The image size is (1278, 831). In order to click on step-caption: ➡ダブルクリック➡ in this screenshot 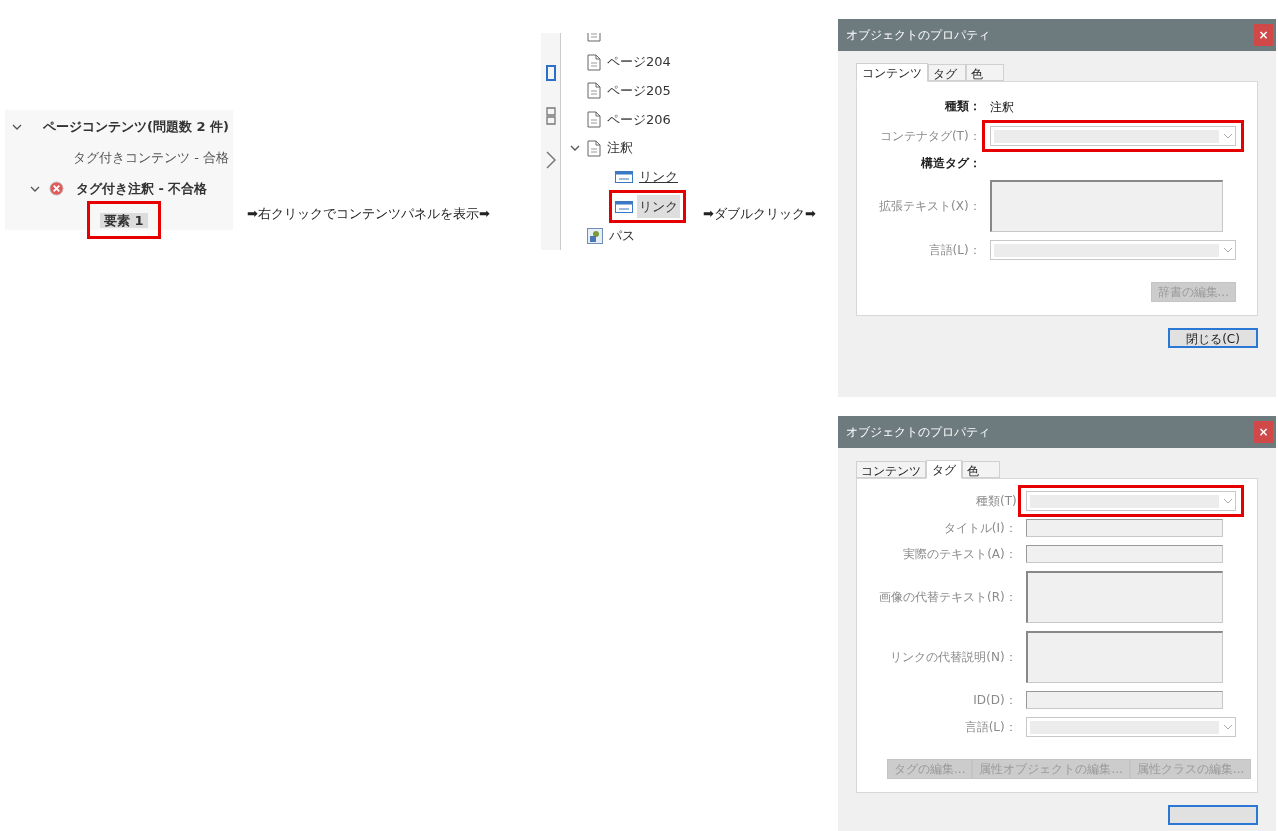, I will do `click(759, 214)`.